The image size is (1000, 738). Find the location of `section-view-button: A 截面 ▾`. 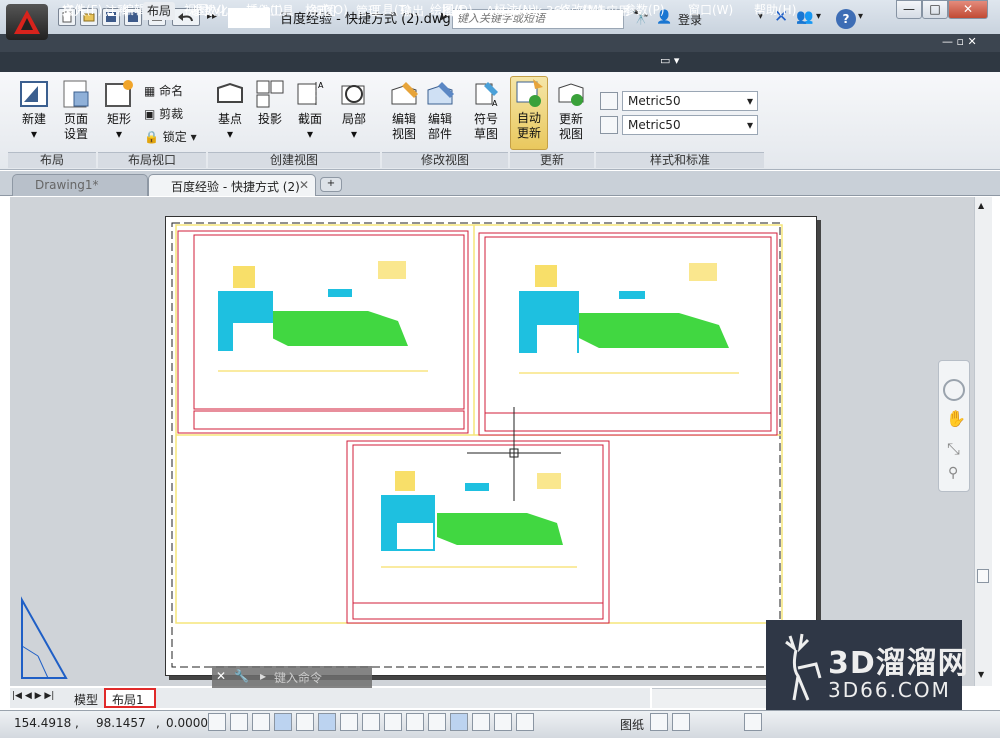

section-view-button: A 截面 ▾ is located at coordinates (310, 110).